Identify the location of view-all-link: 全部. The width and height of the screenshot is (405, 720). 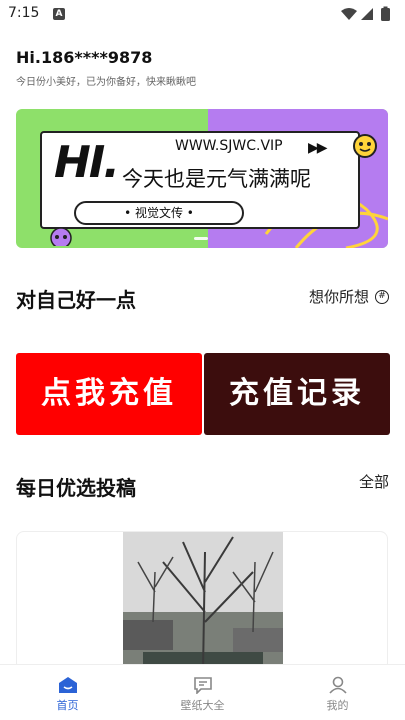
(374, 481).